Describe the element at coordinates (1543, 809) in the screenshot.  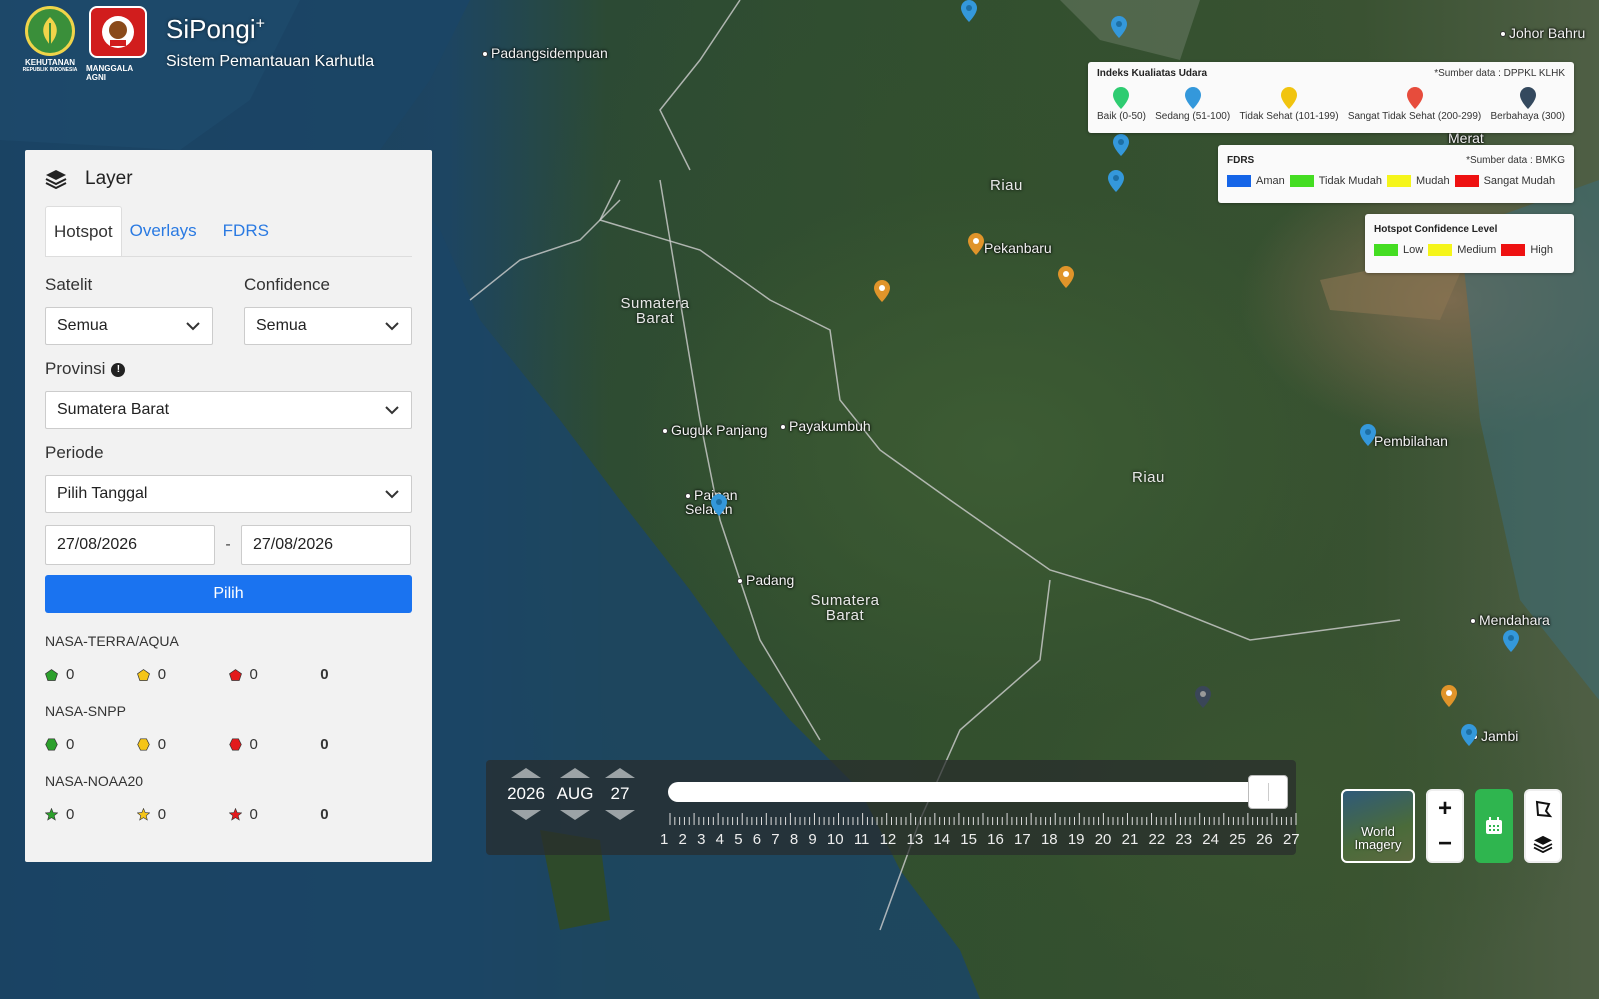
I see `draw-polygon-icon` at that location.